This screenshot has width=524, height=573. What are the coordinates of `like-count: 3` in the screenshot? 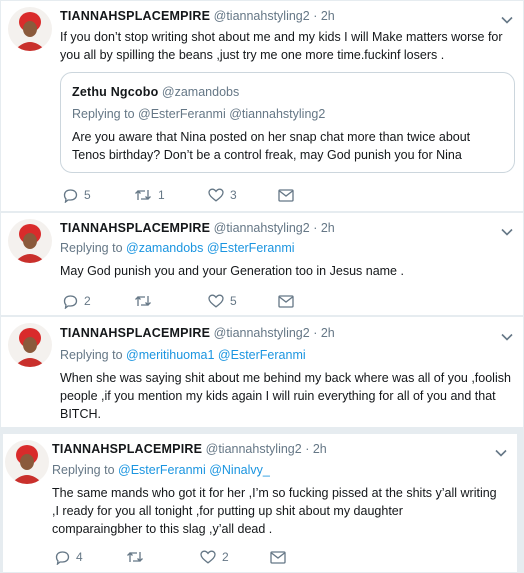 It's located at (233, 195).